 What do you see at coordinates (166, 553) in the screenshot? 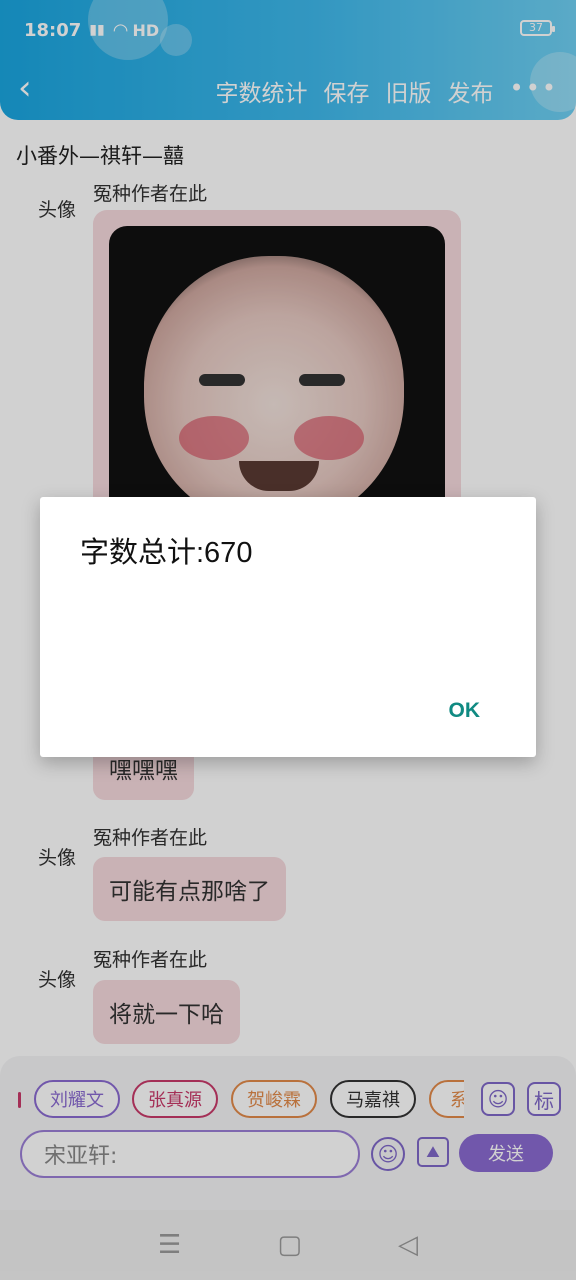
I see `dialog-title: 字数总计:670` at bounding box center [166, 553].